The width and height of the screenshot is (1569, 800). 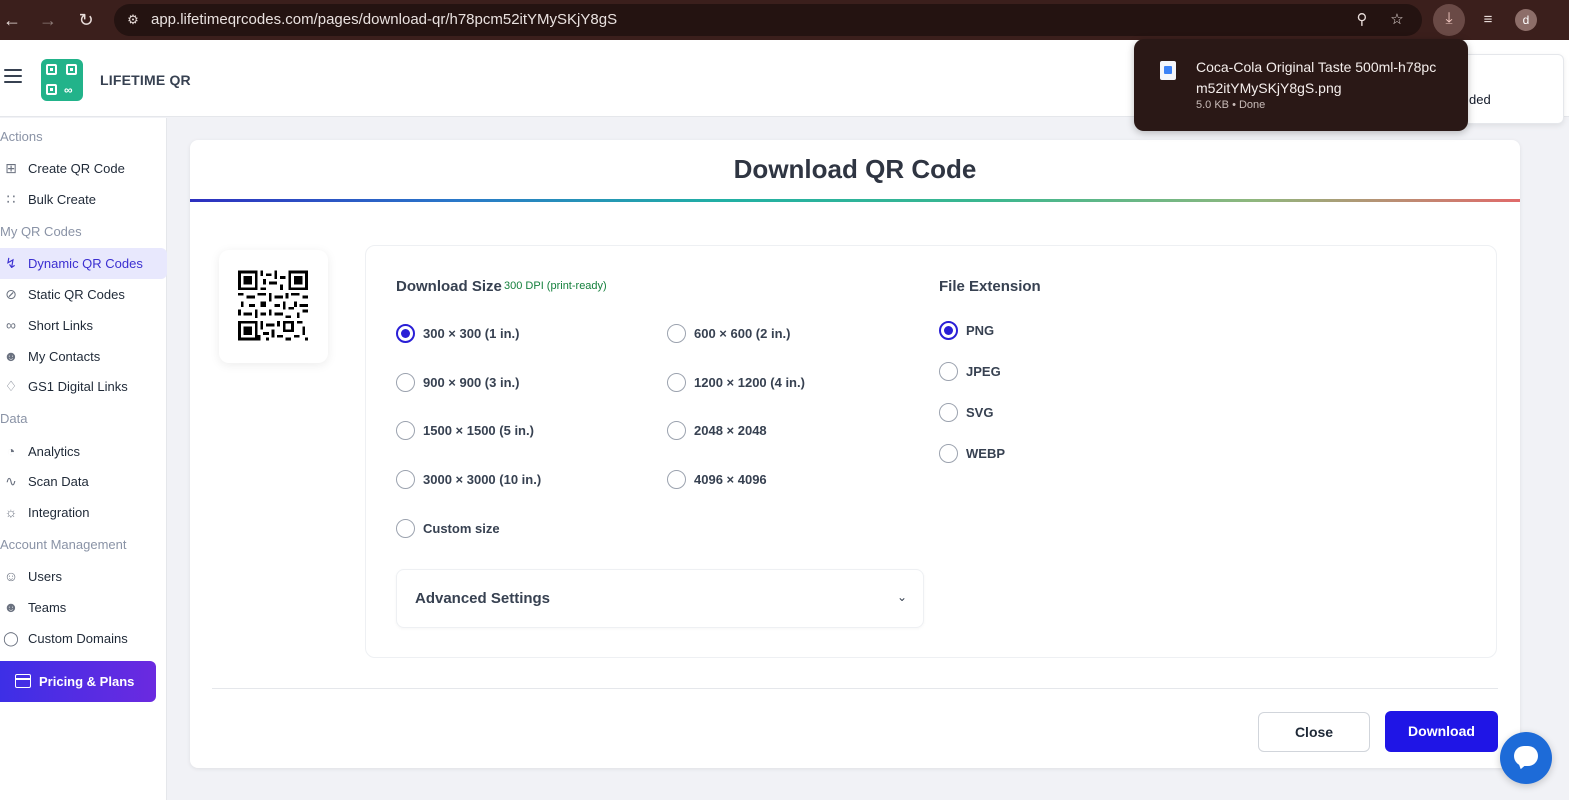 What do you see at coordinates (1397, 20) in the screenshot?
I see `bookmark-star-icon: ☆` at bounding box center [1397, 20].